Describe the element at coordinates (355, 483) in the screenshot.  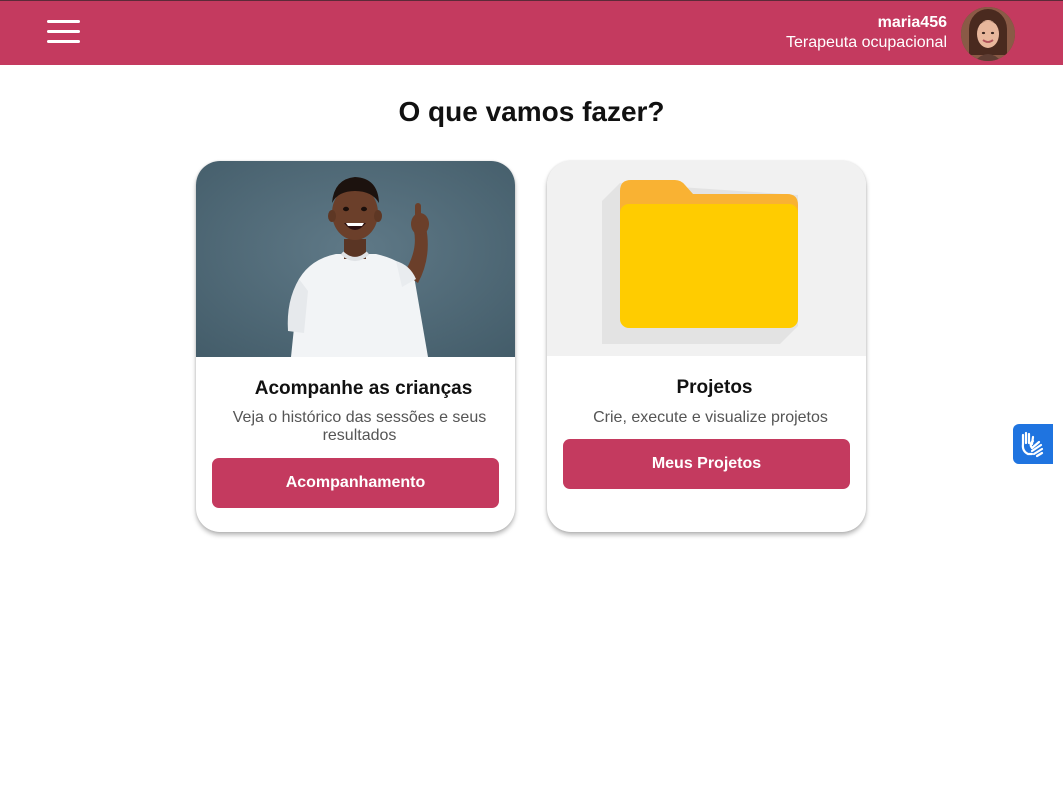
I see `tracking-button: Acompanhamento` at that location.